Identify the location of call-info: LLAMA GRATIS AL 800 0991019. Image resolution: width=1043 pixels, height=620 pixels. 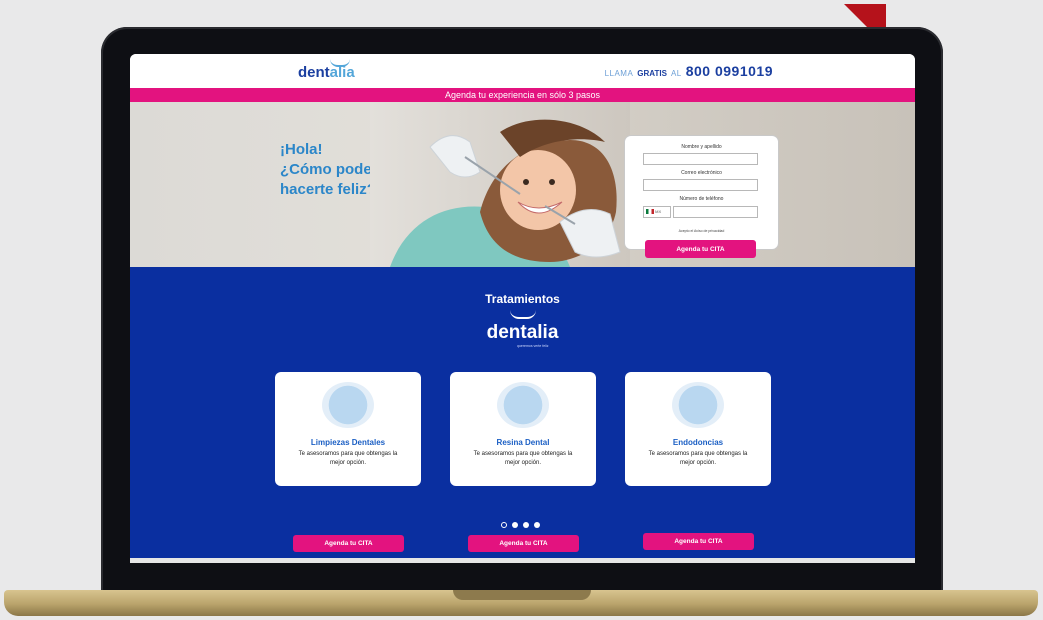
(689, 71).